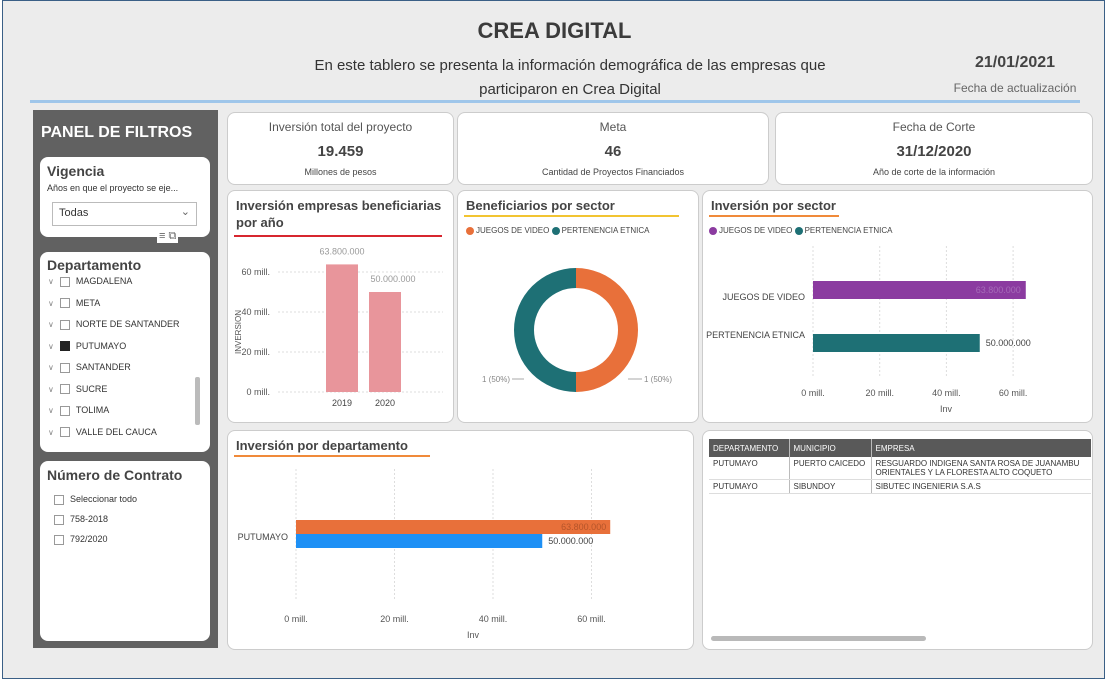 The height and width of the screenshot is (681, 1109). What do you see at coordinates (980, 448) in the screenshot?
I see `column-header: EMPRESA` at bounding box center [980, 448].